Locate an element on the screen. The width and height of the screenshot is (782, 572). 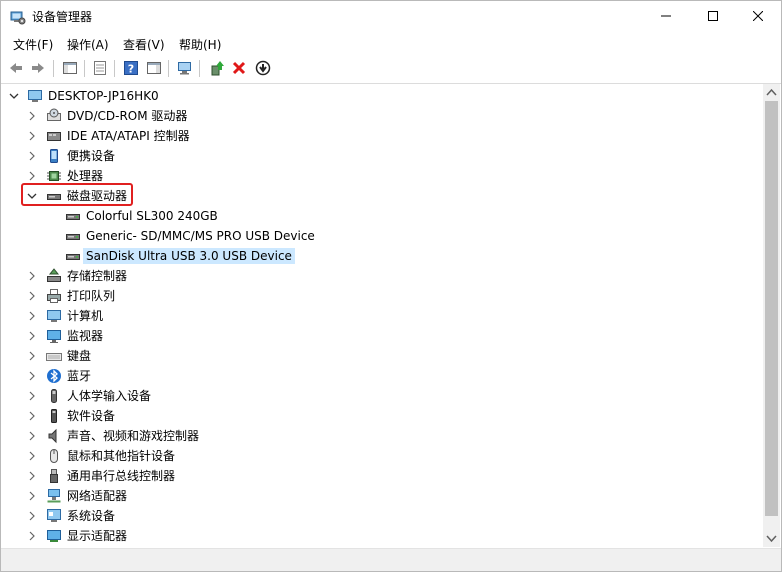
tree-category: DVD/CD-ROM 驱动器 is located at coordinates (373, 116).